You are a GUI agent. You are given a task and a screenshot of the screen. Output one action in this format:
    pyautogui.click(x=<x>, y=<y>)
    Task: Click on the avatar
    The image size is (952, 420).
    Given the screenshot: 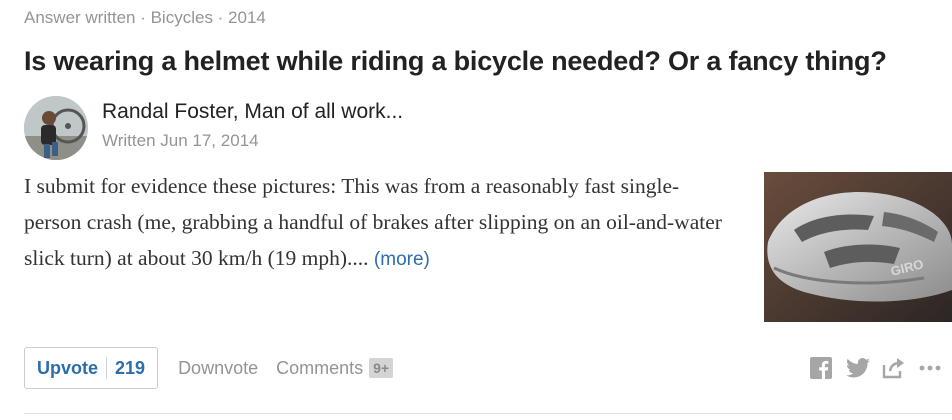 What is the action you would take?
    pyautogui.click(x=56, y=128)
    